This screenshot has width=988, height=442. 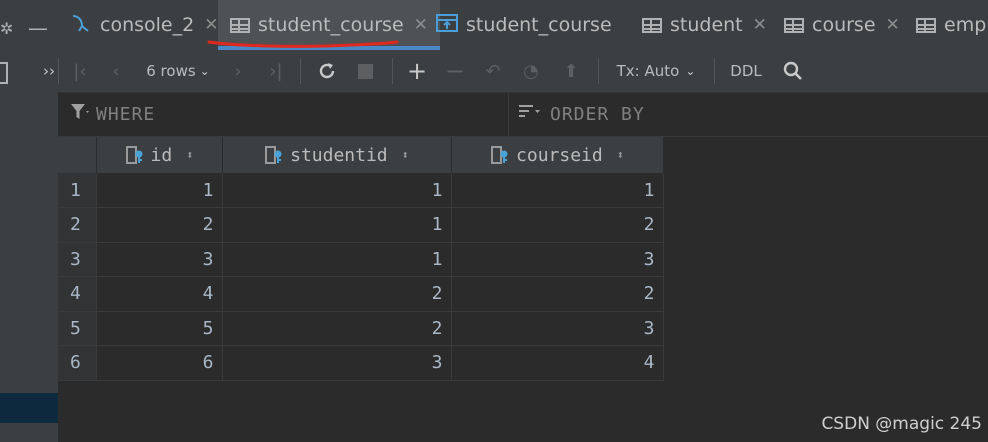 What do you see at coordinates (455, 71) in the screenshot?
I see `delete-row-icon: −` at bounding box center [455, 71].